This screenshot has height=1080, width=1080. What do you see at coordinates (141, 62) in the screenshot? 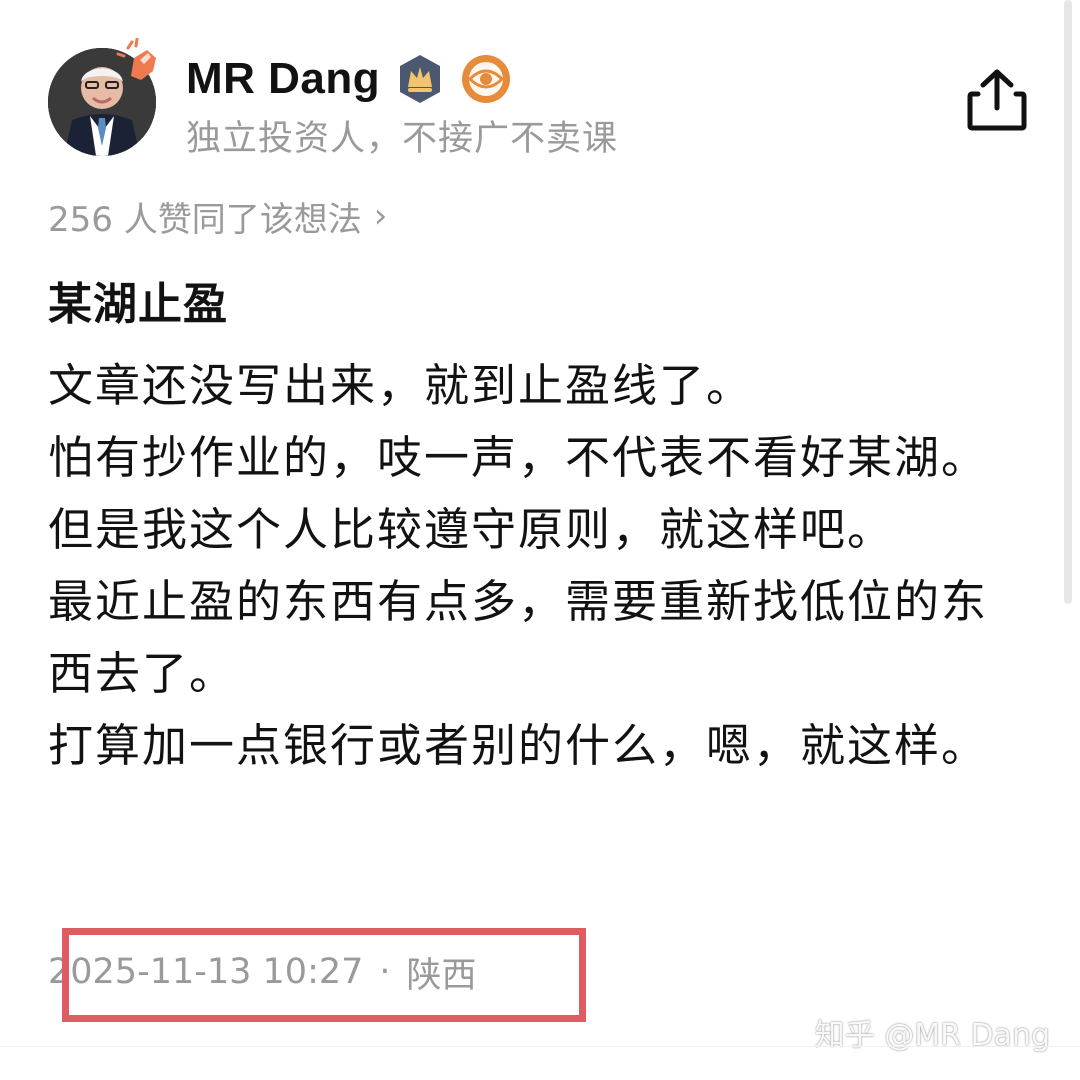
I see `reaction-badge-icon` at bounding box center [141, 62].